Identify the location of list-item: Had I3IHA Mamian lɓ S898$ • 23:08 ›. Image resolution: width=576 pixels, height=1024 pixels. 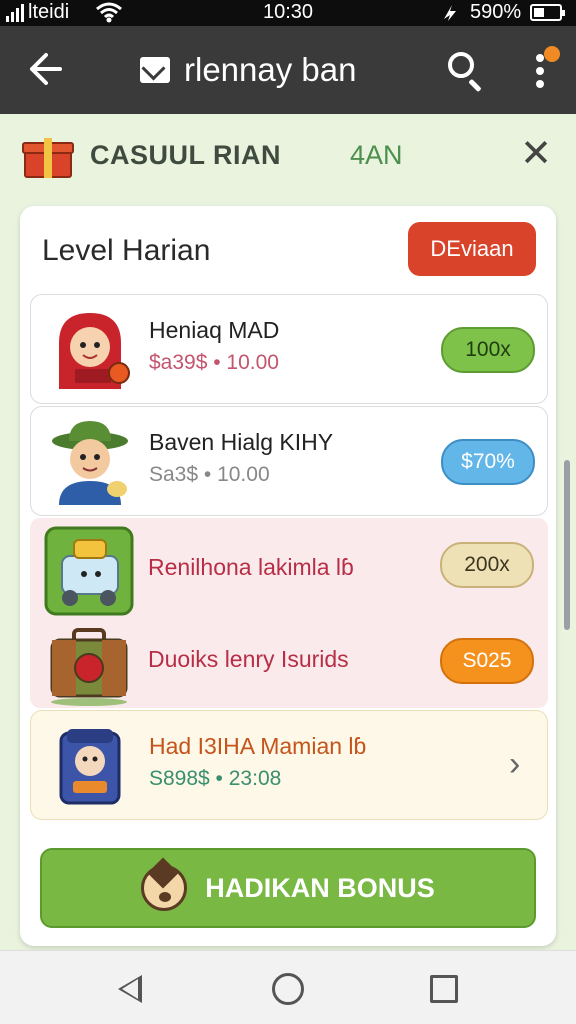
(289, 765).